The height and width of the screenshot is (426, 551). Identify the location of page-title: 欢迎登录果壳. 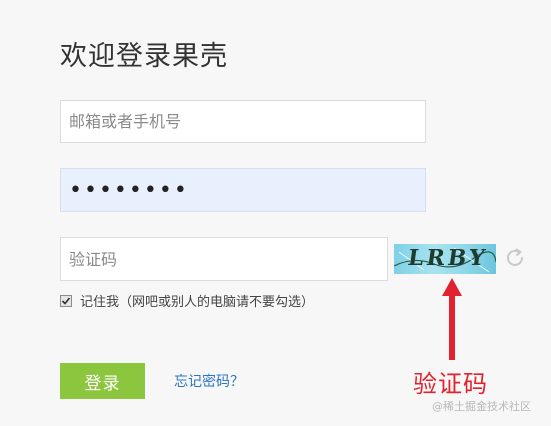
(144, 56).